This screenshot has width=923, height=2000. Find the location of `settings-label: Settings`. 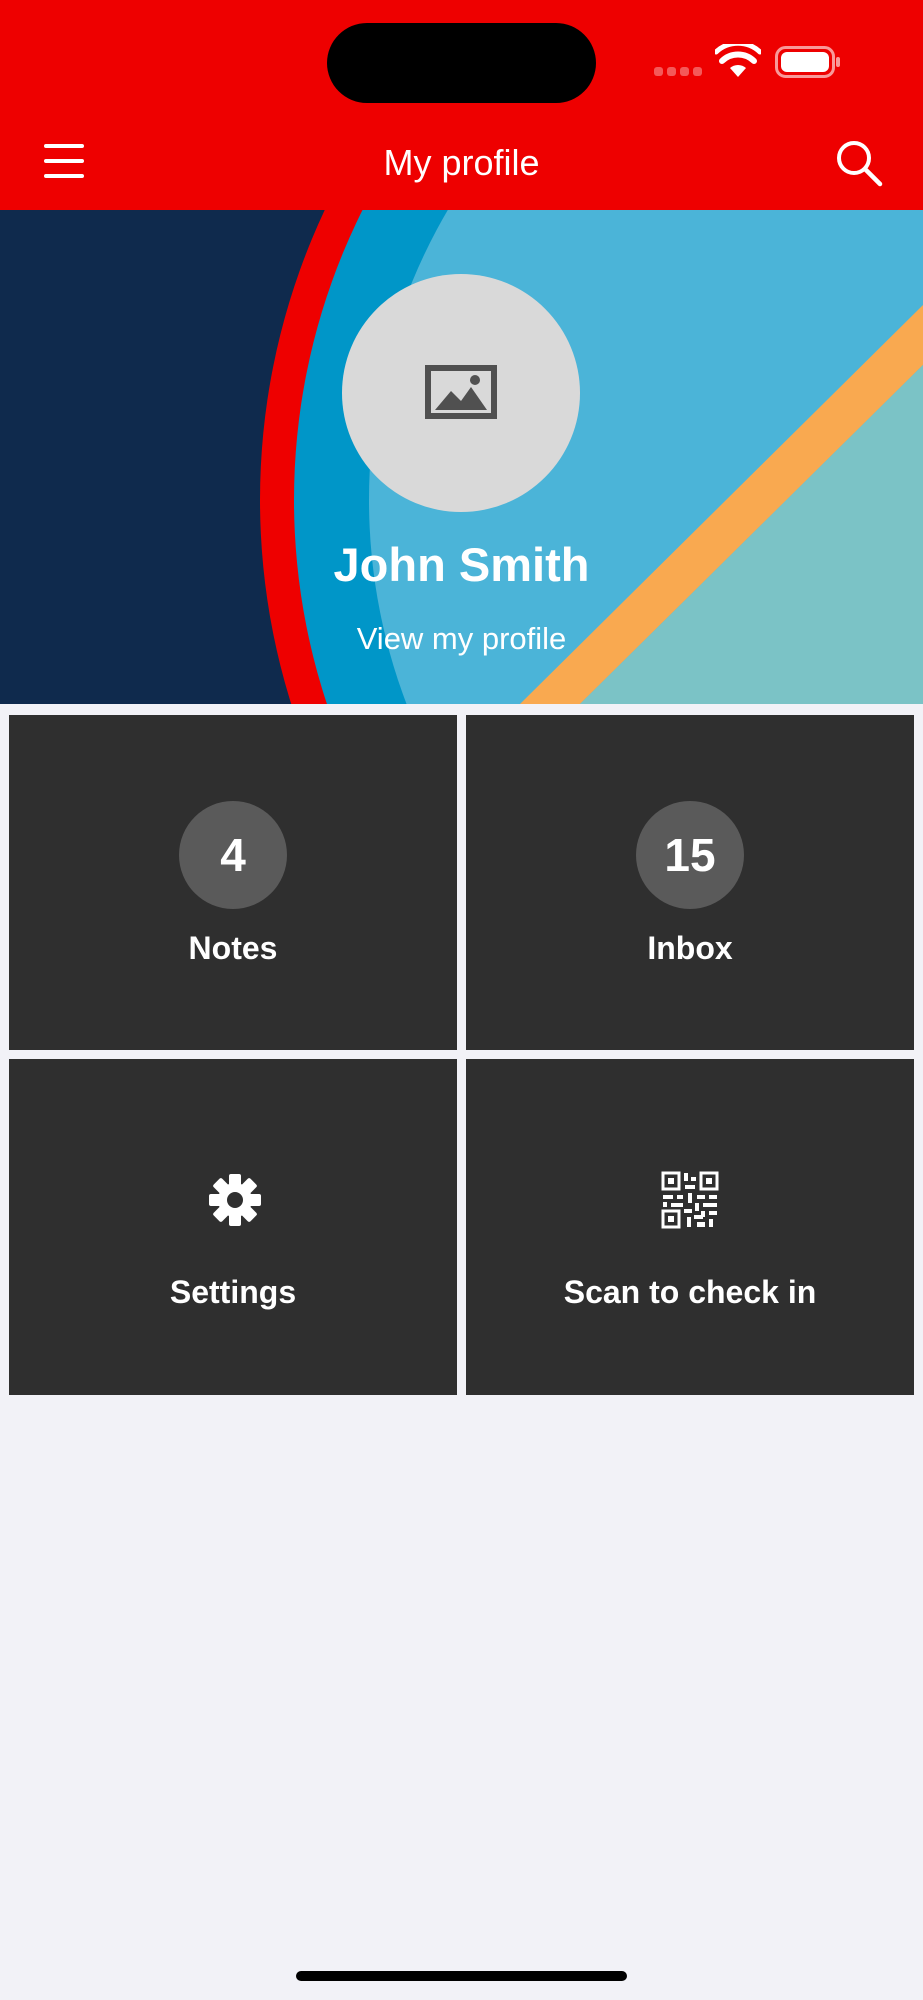

settings-label: Settings is located at coordinates (233, 1292).